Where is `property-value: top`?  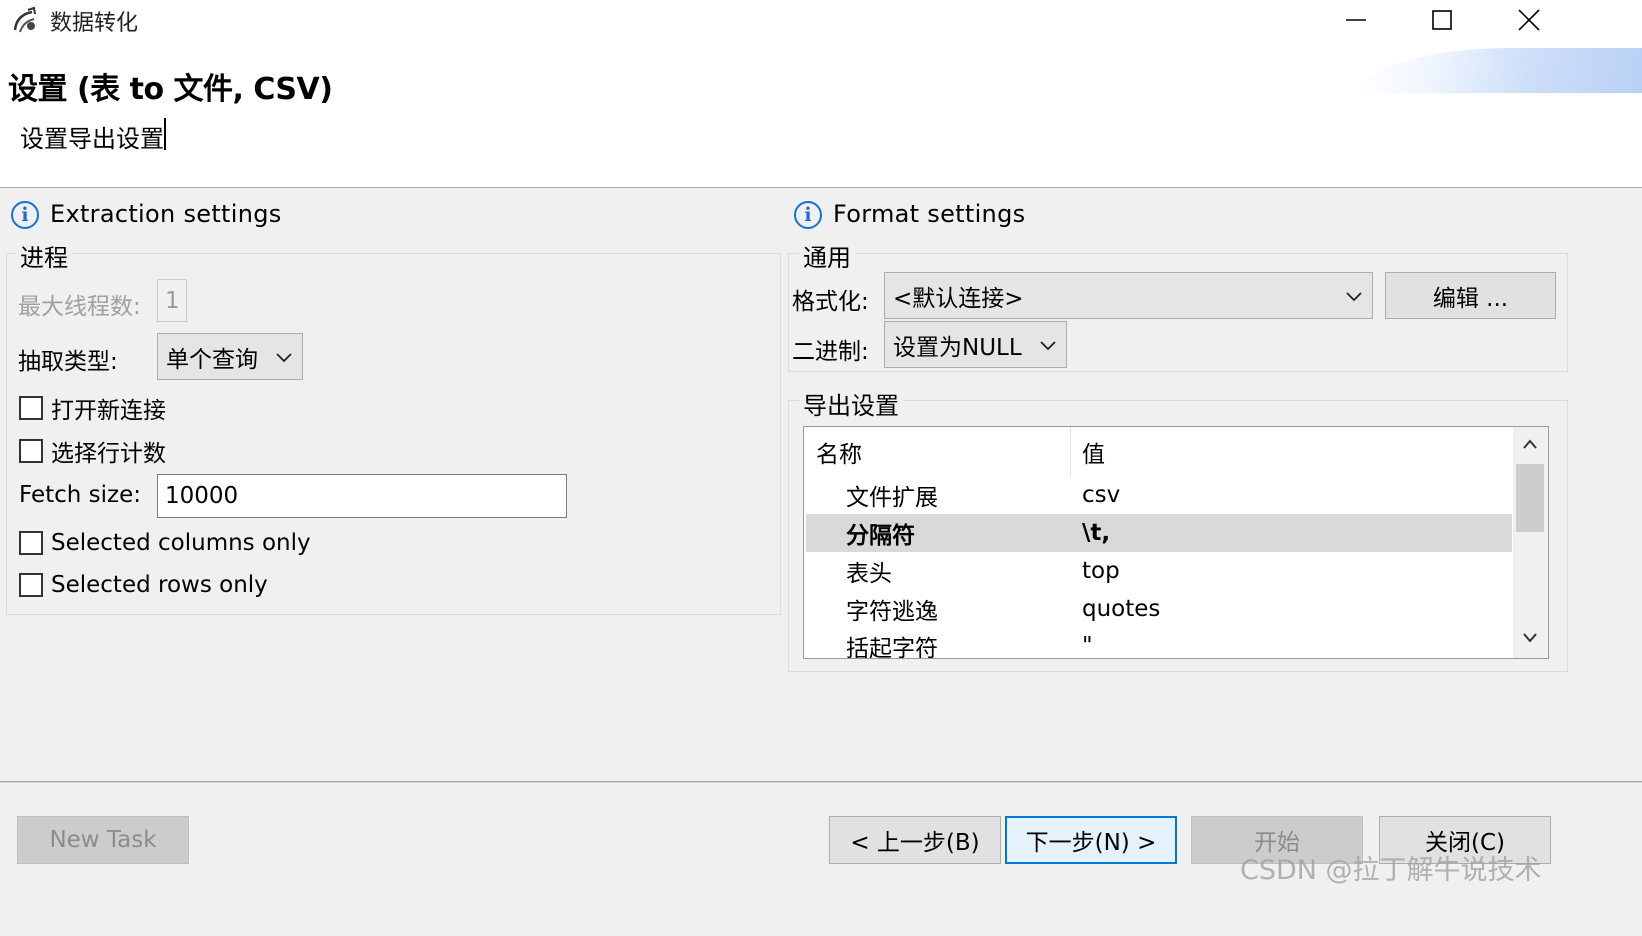 property-value: top is located at coordinates (1101, 571).